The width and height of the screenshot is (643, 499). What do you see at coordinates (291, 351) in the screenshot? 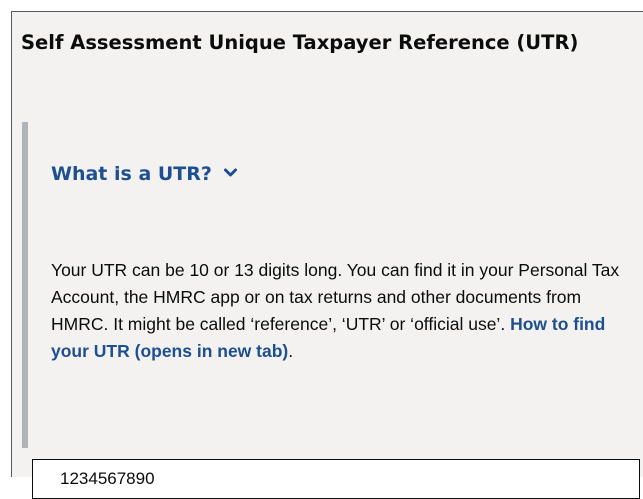
I see `link-suffix: .` at bounding box center [291, 351].